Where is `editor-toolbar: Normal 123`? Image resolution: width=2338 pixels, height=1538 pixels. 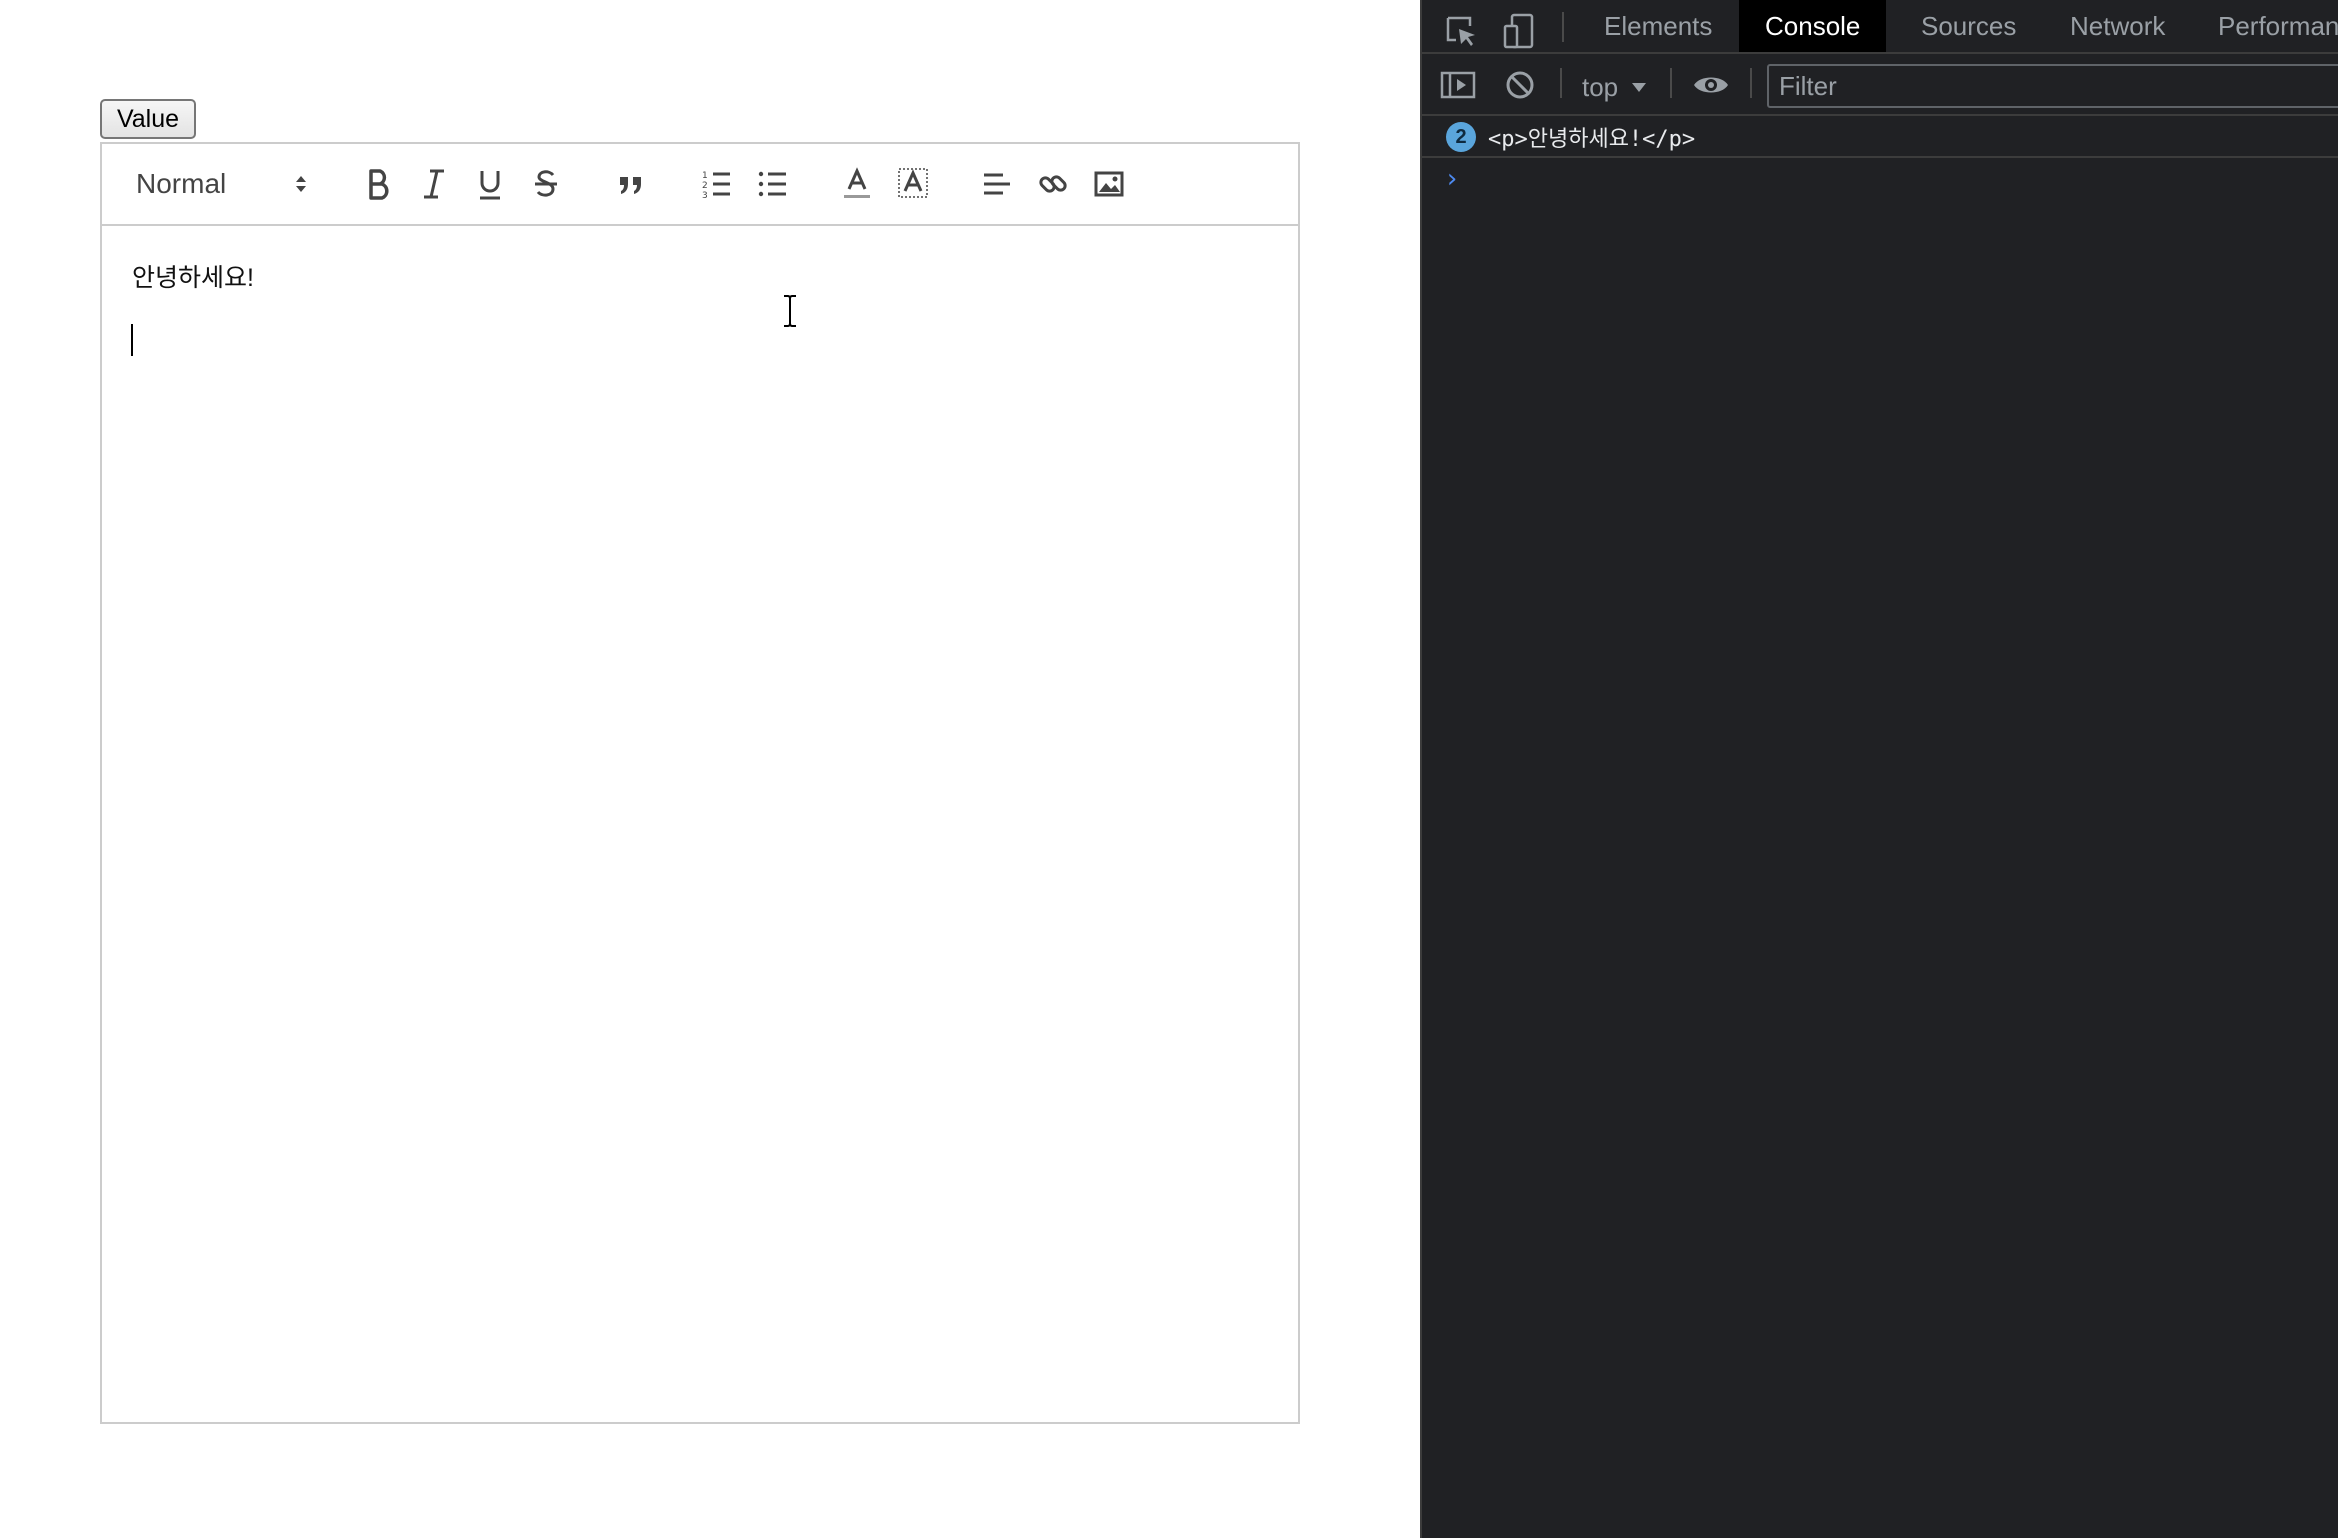 editor-toolbar: Normal 123 is located at coordinates (700, 185).